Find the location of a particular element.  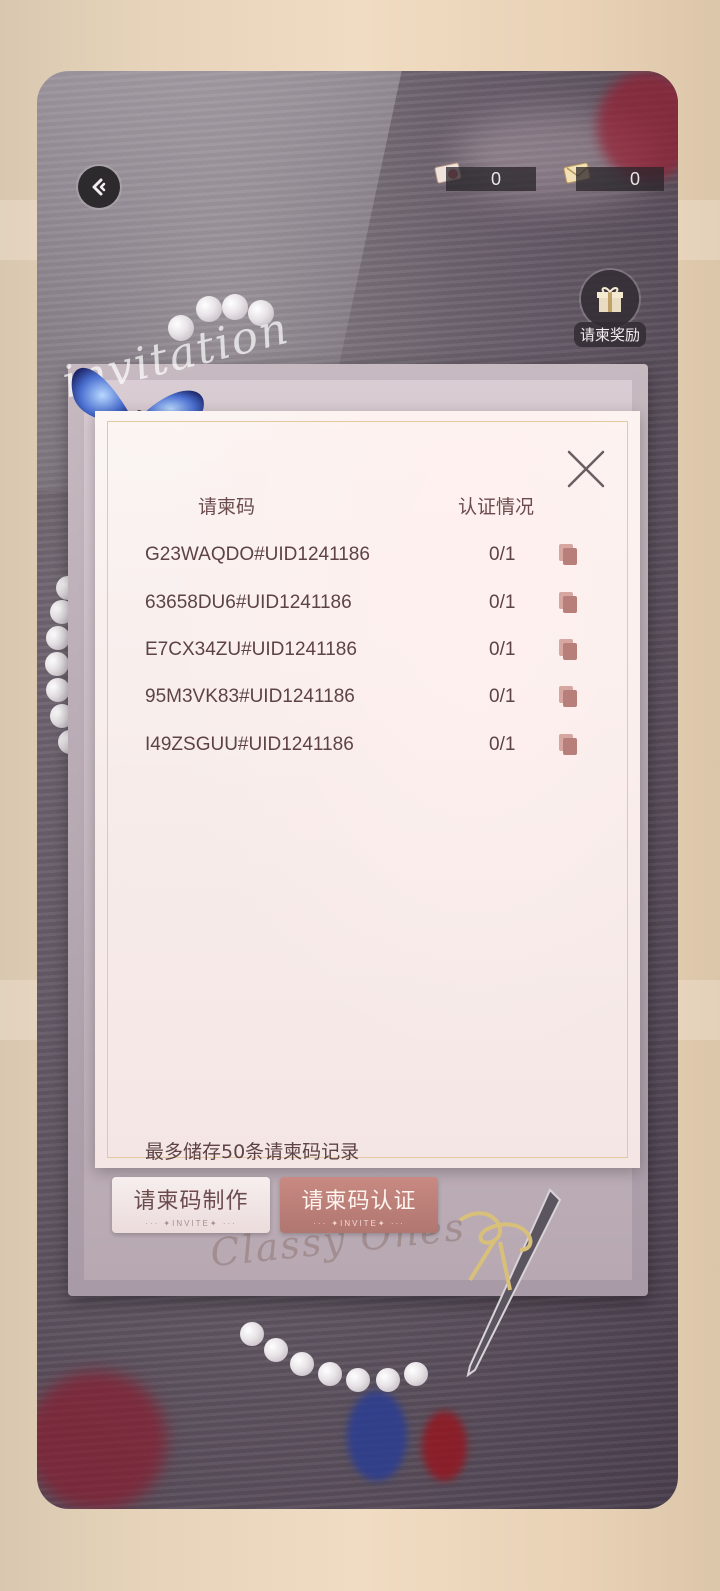

column-header-status: 认证情况 is located at coordinates (496, 507).